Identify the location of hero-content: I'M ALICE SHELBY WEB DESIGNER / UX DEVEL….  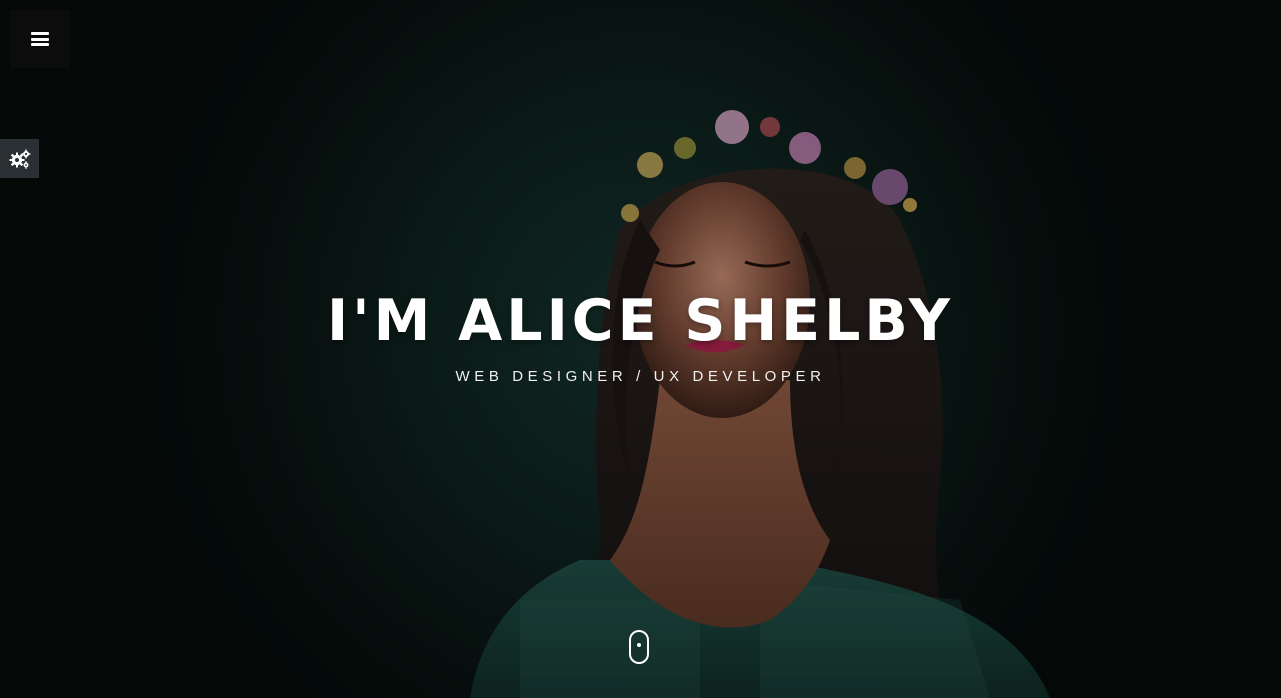
(640, 336).